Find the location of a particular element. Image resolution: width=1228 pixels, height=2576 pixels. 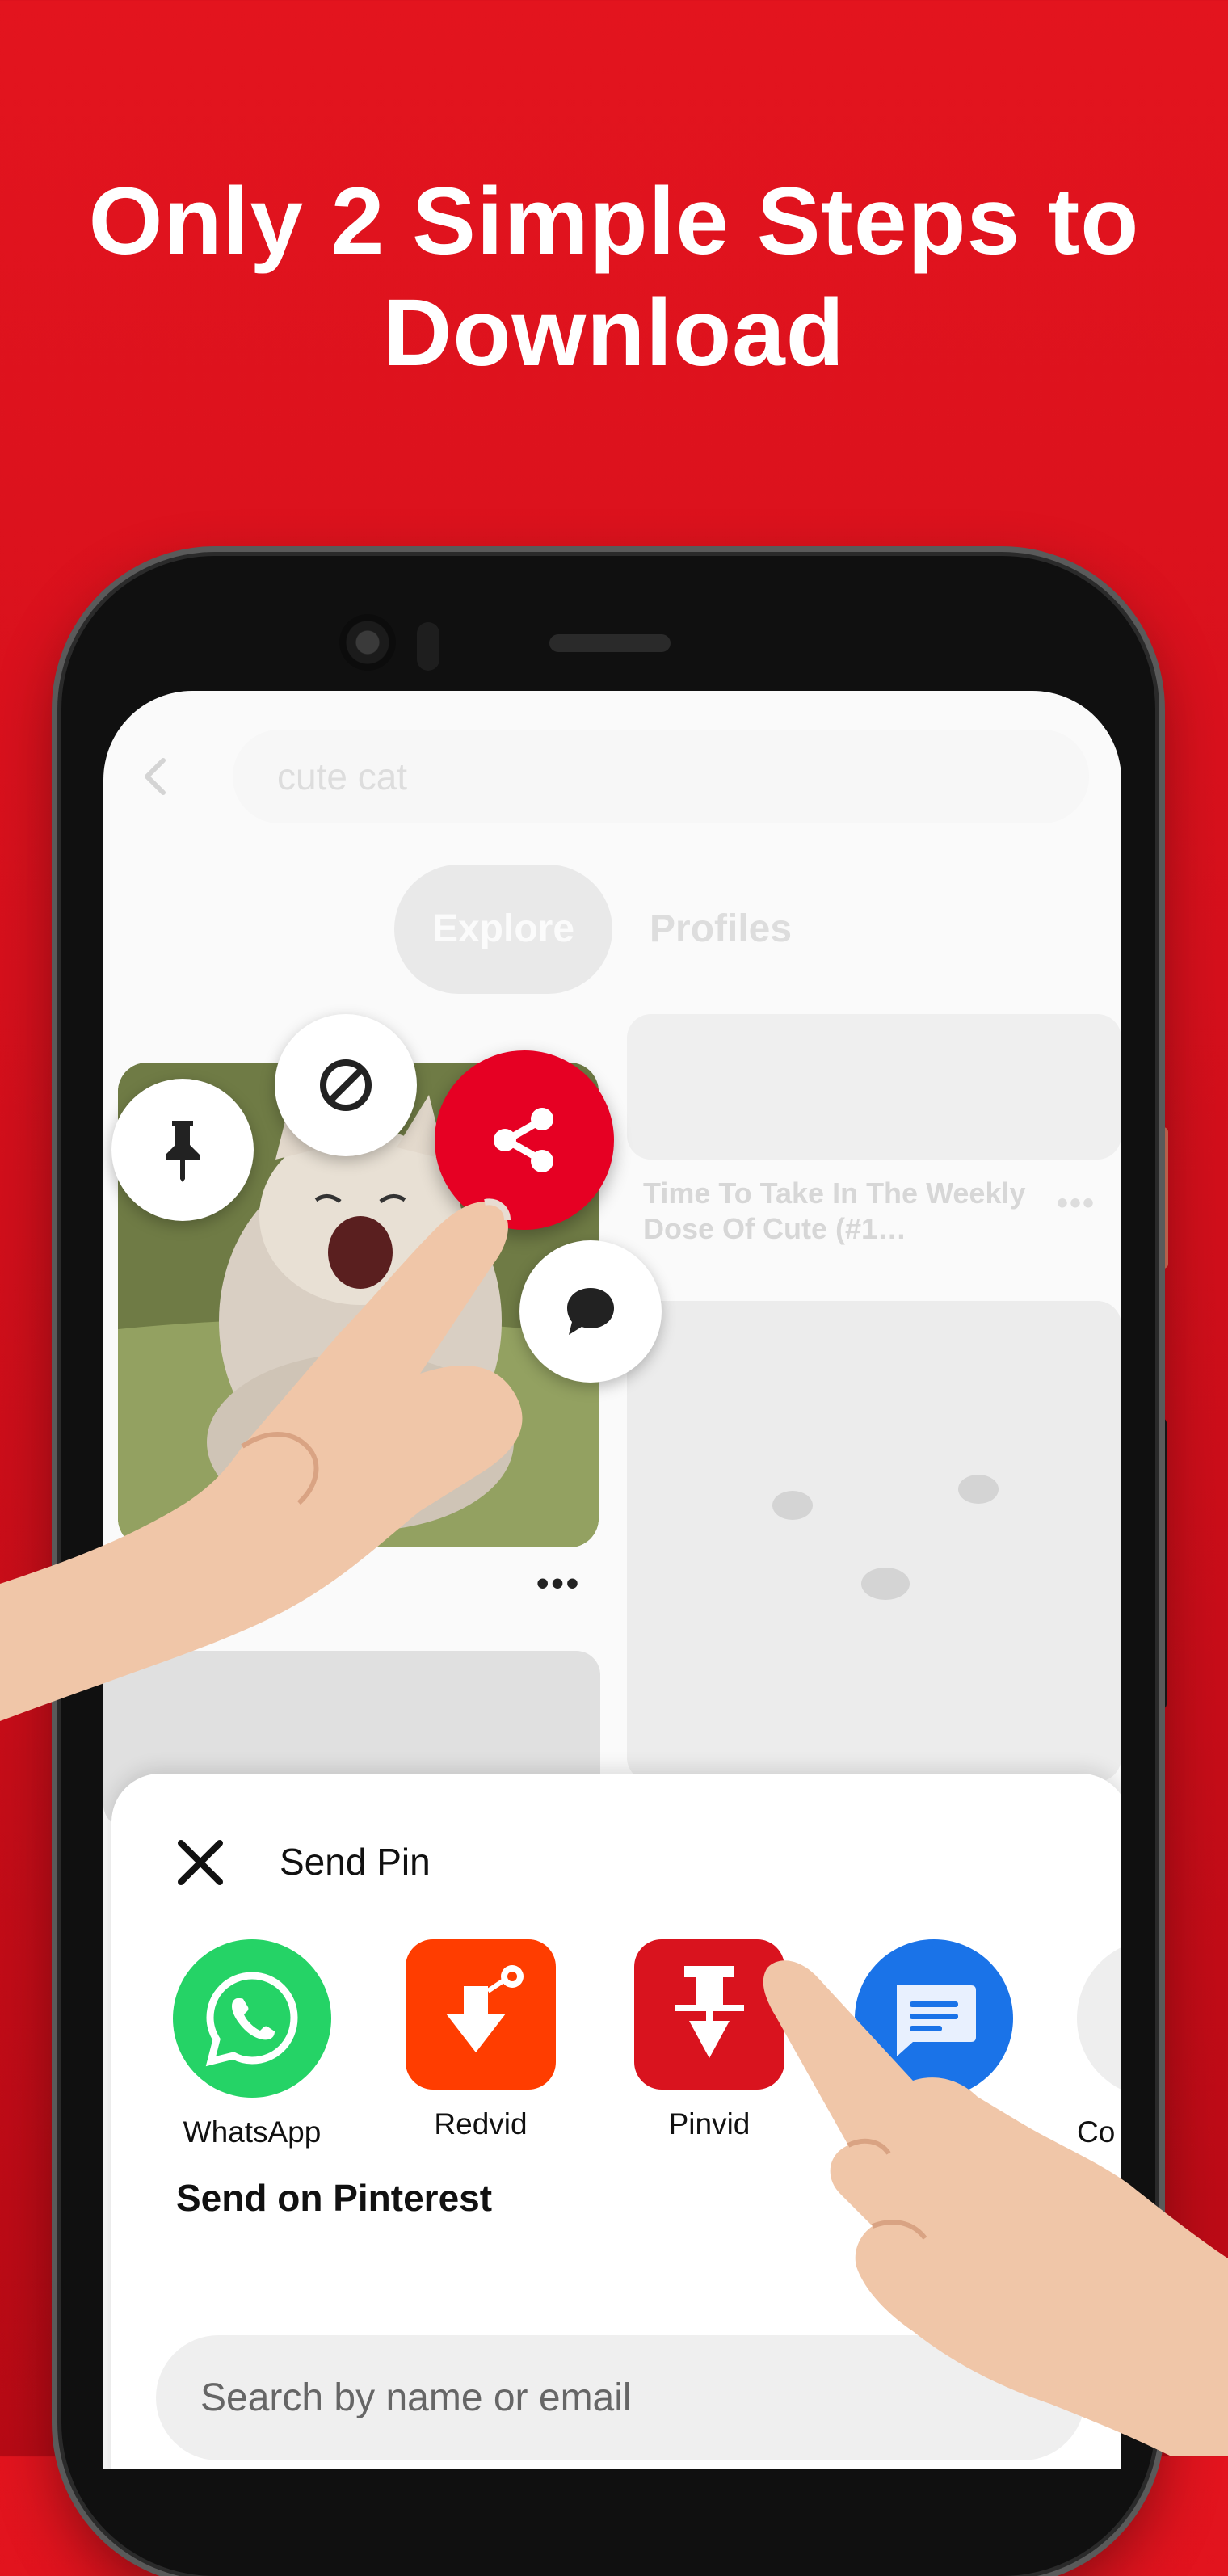

back-arrow-icon is located at coordinates (156, 776).